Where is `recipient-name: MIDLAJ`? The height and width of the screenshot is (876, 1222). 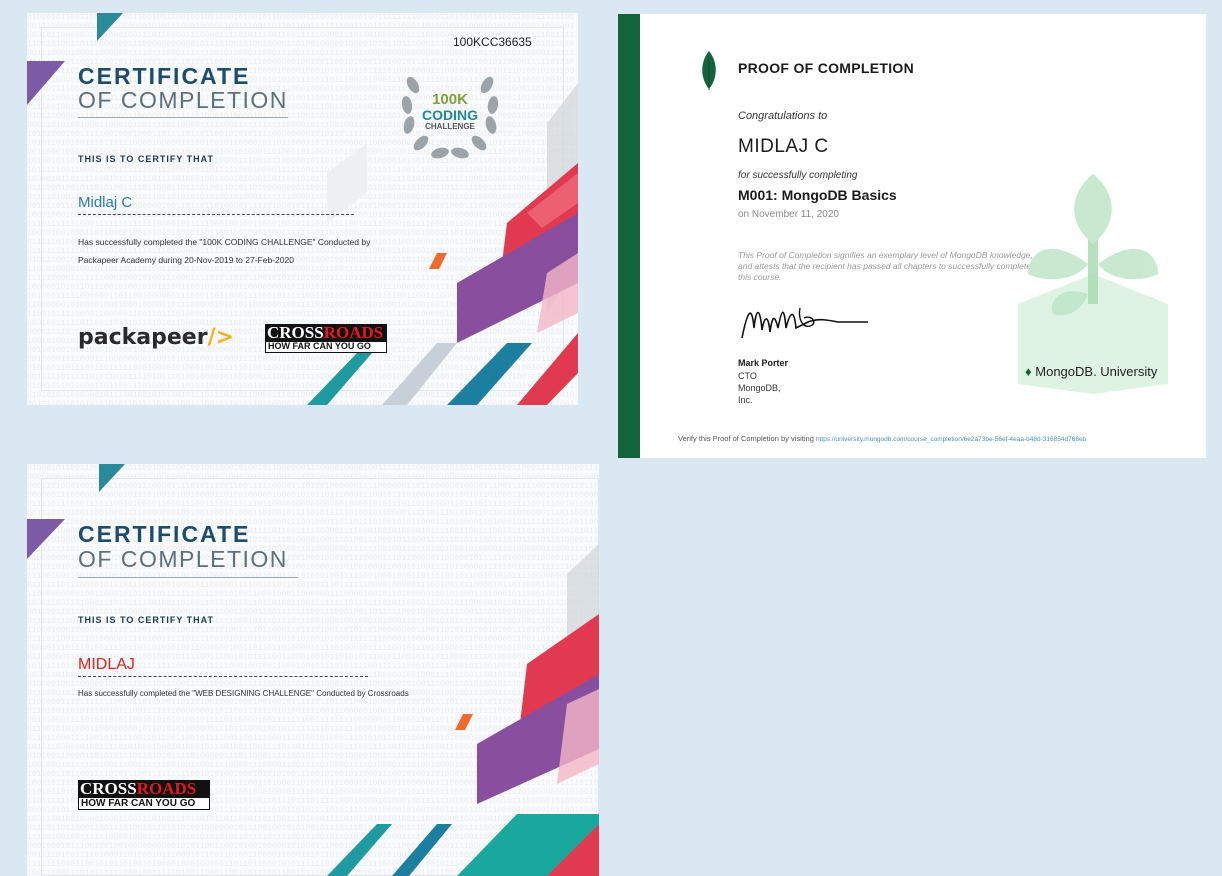
recipient-name: MIDLAJ is located at coordinates (106, 664).